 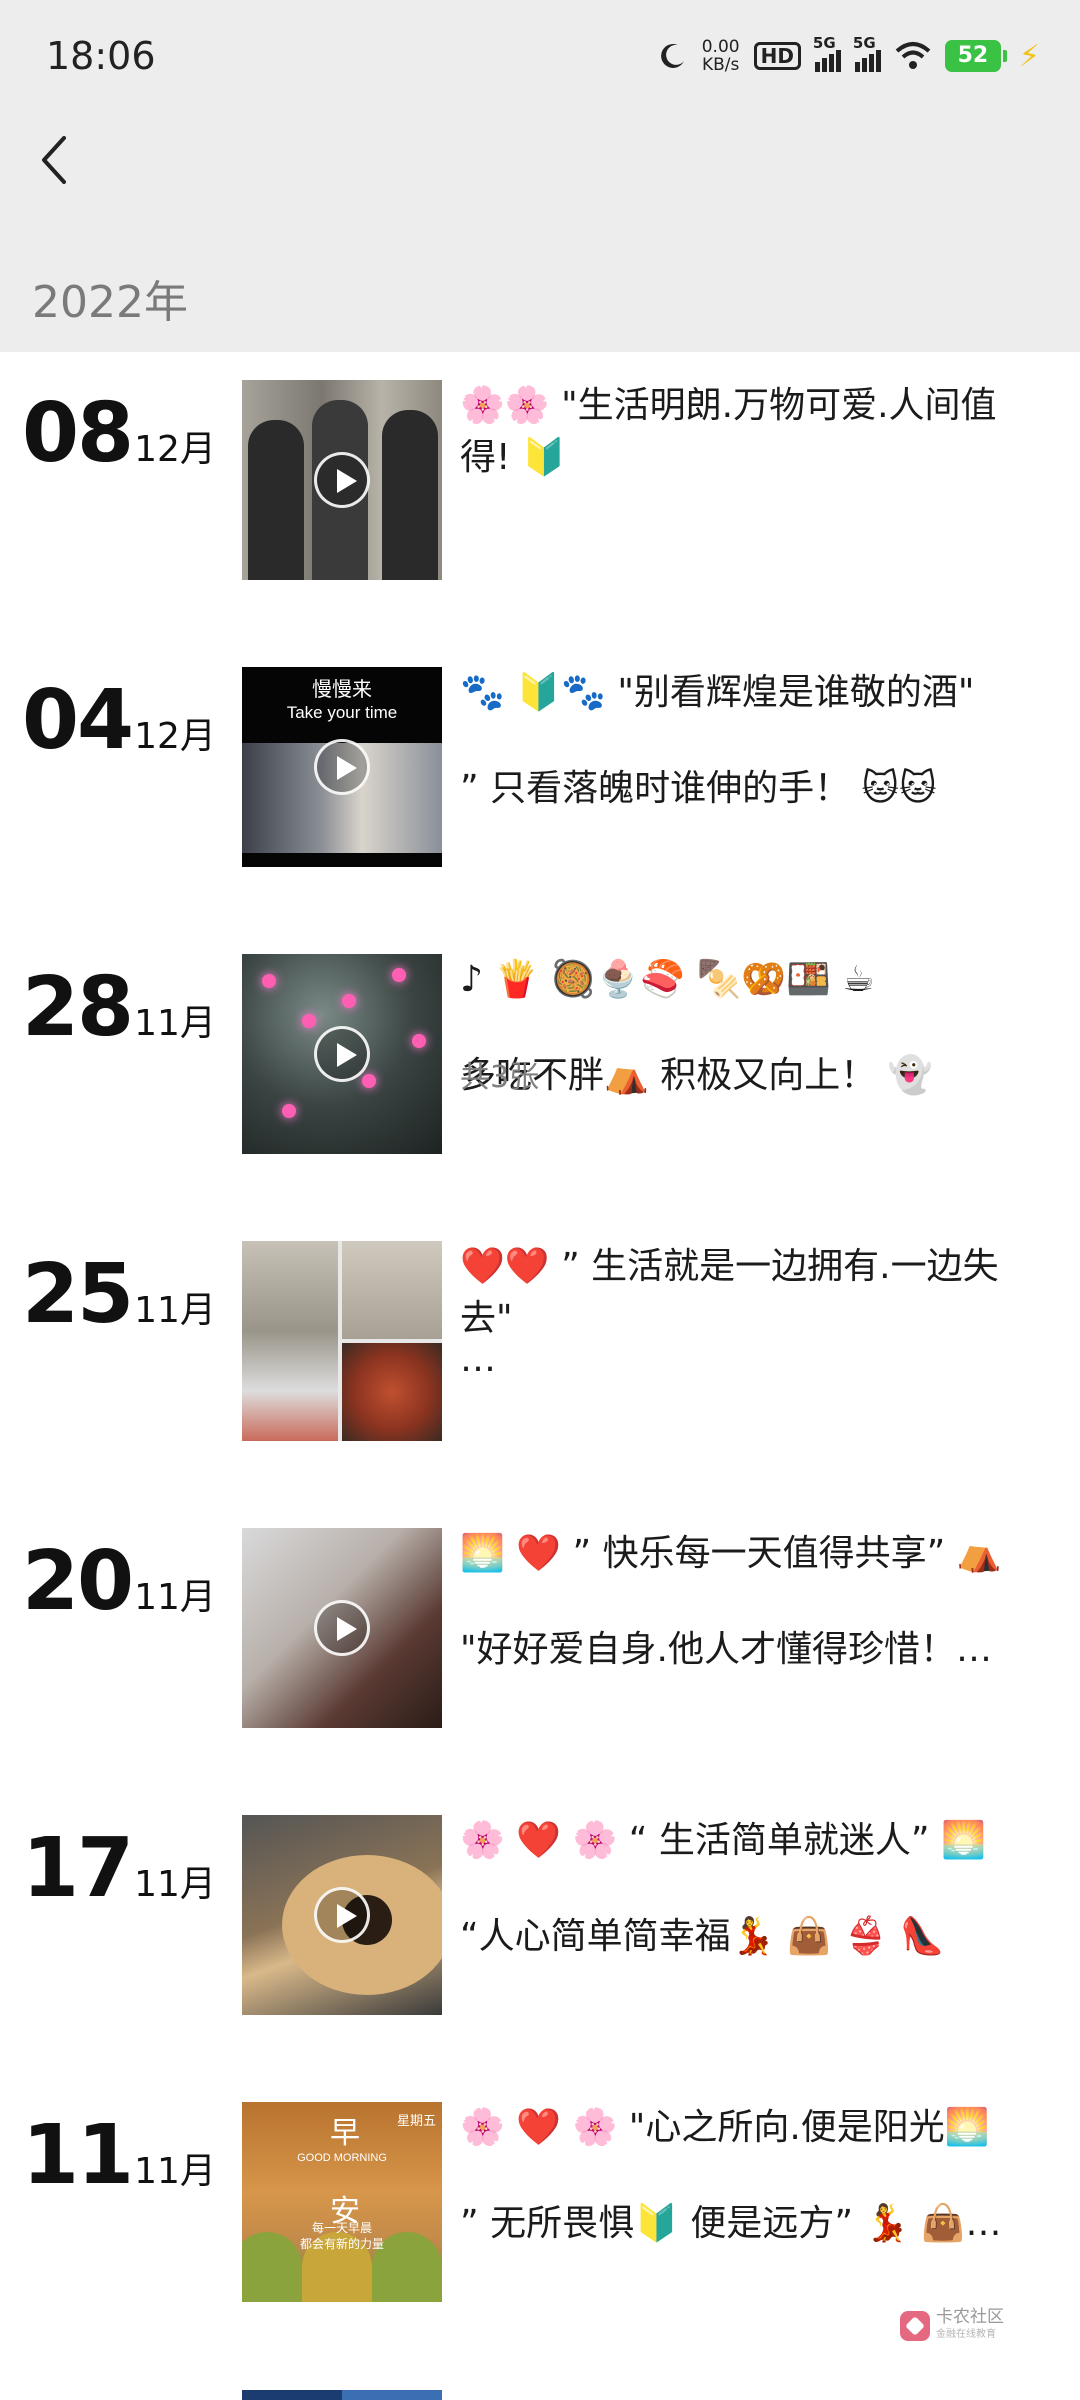 I want to click on image-thumbnail-grid, so click(x=342, y=1341).